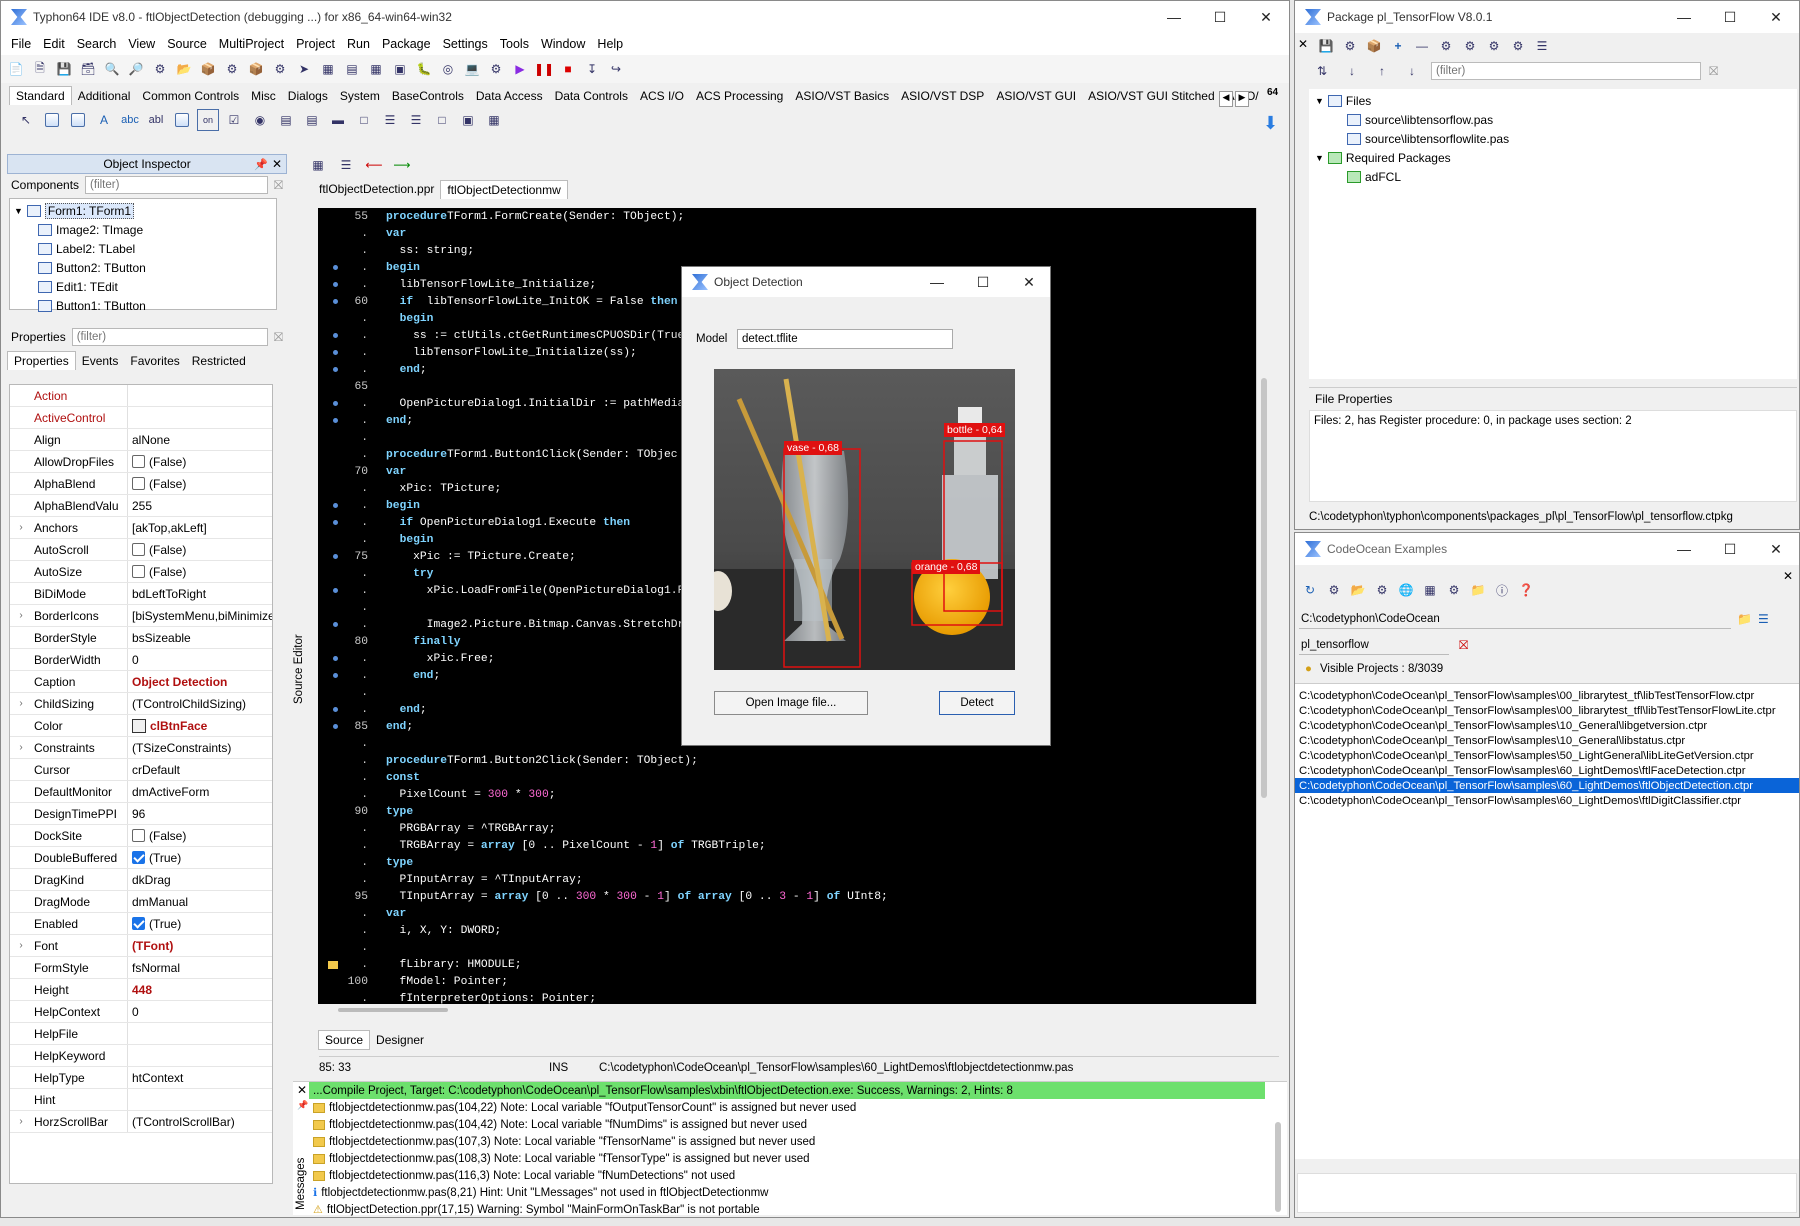 Image resolution: width=1800 pixels, height=1226 pixels. Describe the element at coordinates (787, 794) in the screenshot. I see `code-line: . PixelCount = 300 * 300;` at that location.